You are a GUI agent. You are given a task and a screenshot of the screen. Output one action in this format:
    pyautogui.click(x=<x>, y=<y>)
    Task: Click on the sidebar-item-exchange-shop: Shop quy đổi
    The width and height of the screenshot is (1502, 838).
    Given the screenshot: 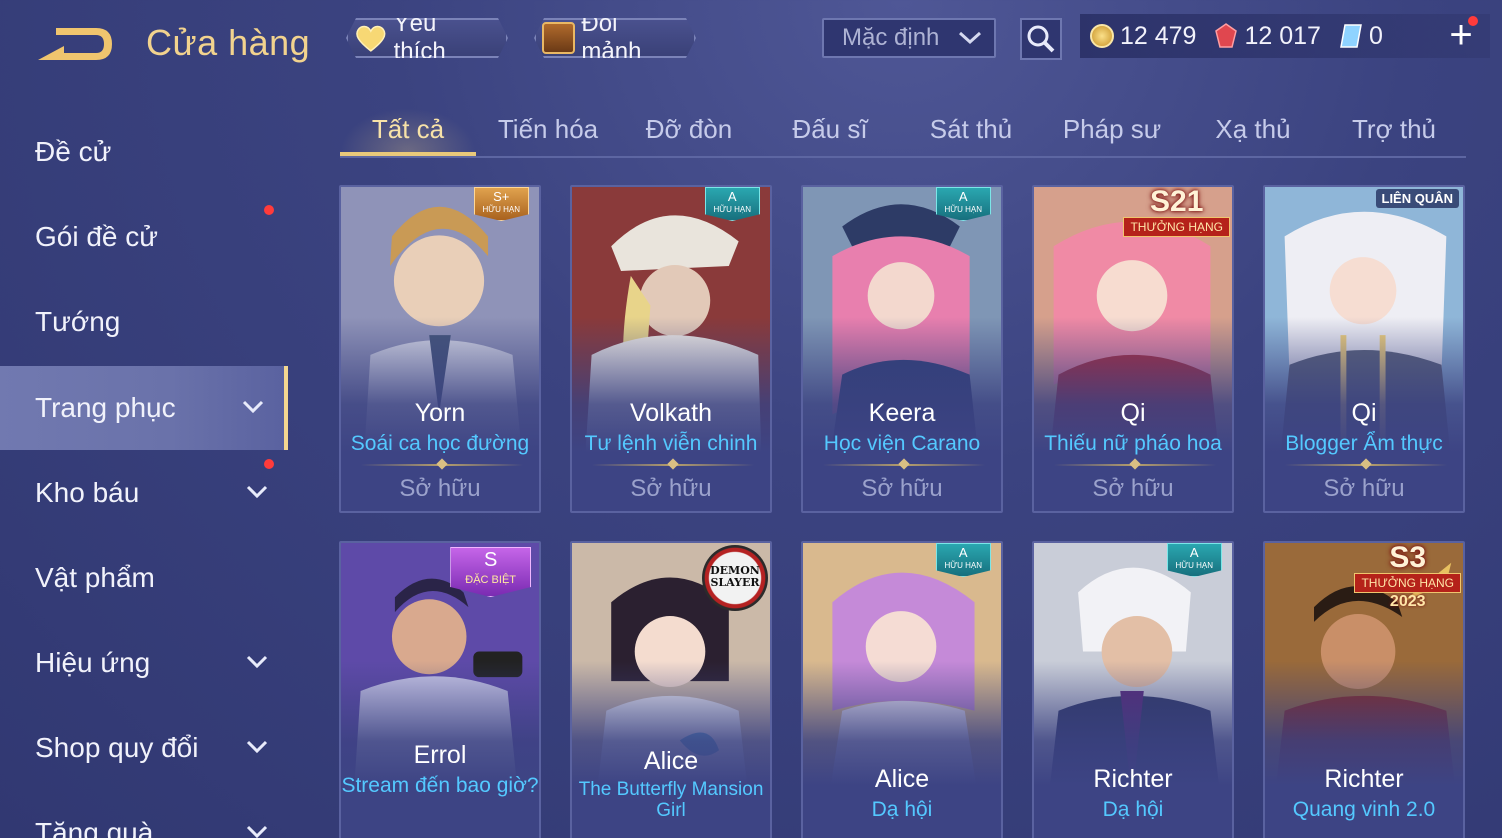 What is the action you would take?
    pyautogui.click(x=144, y=748)
    